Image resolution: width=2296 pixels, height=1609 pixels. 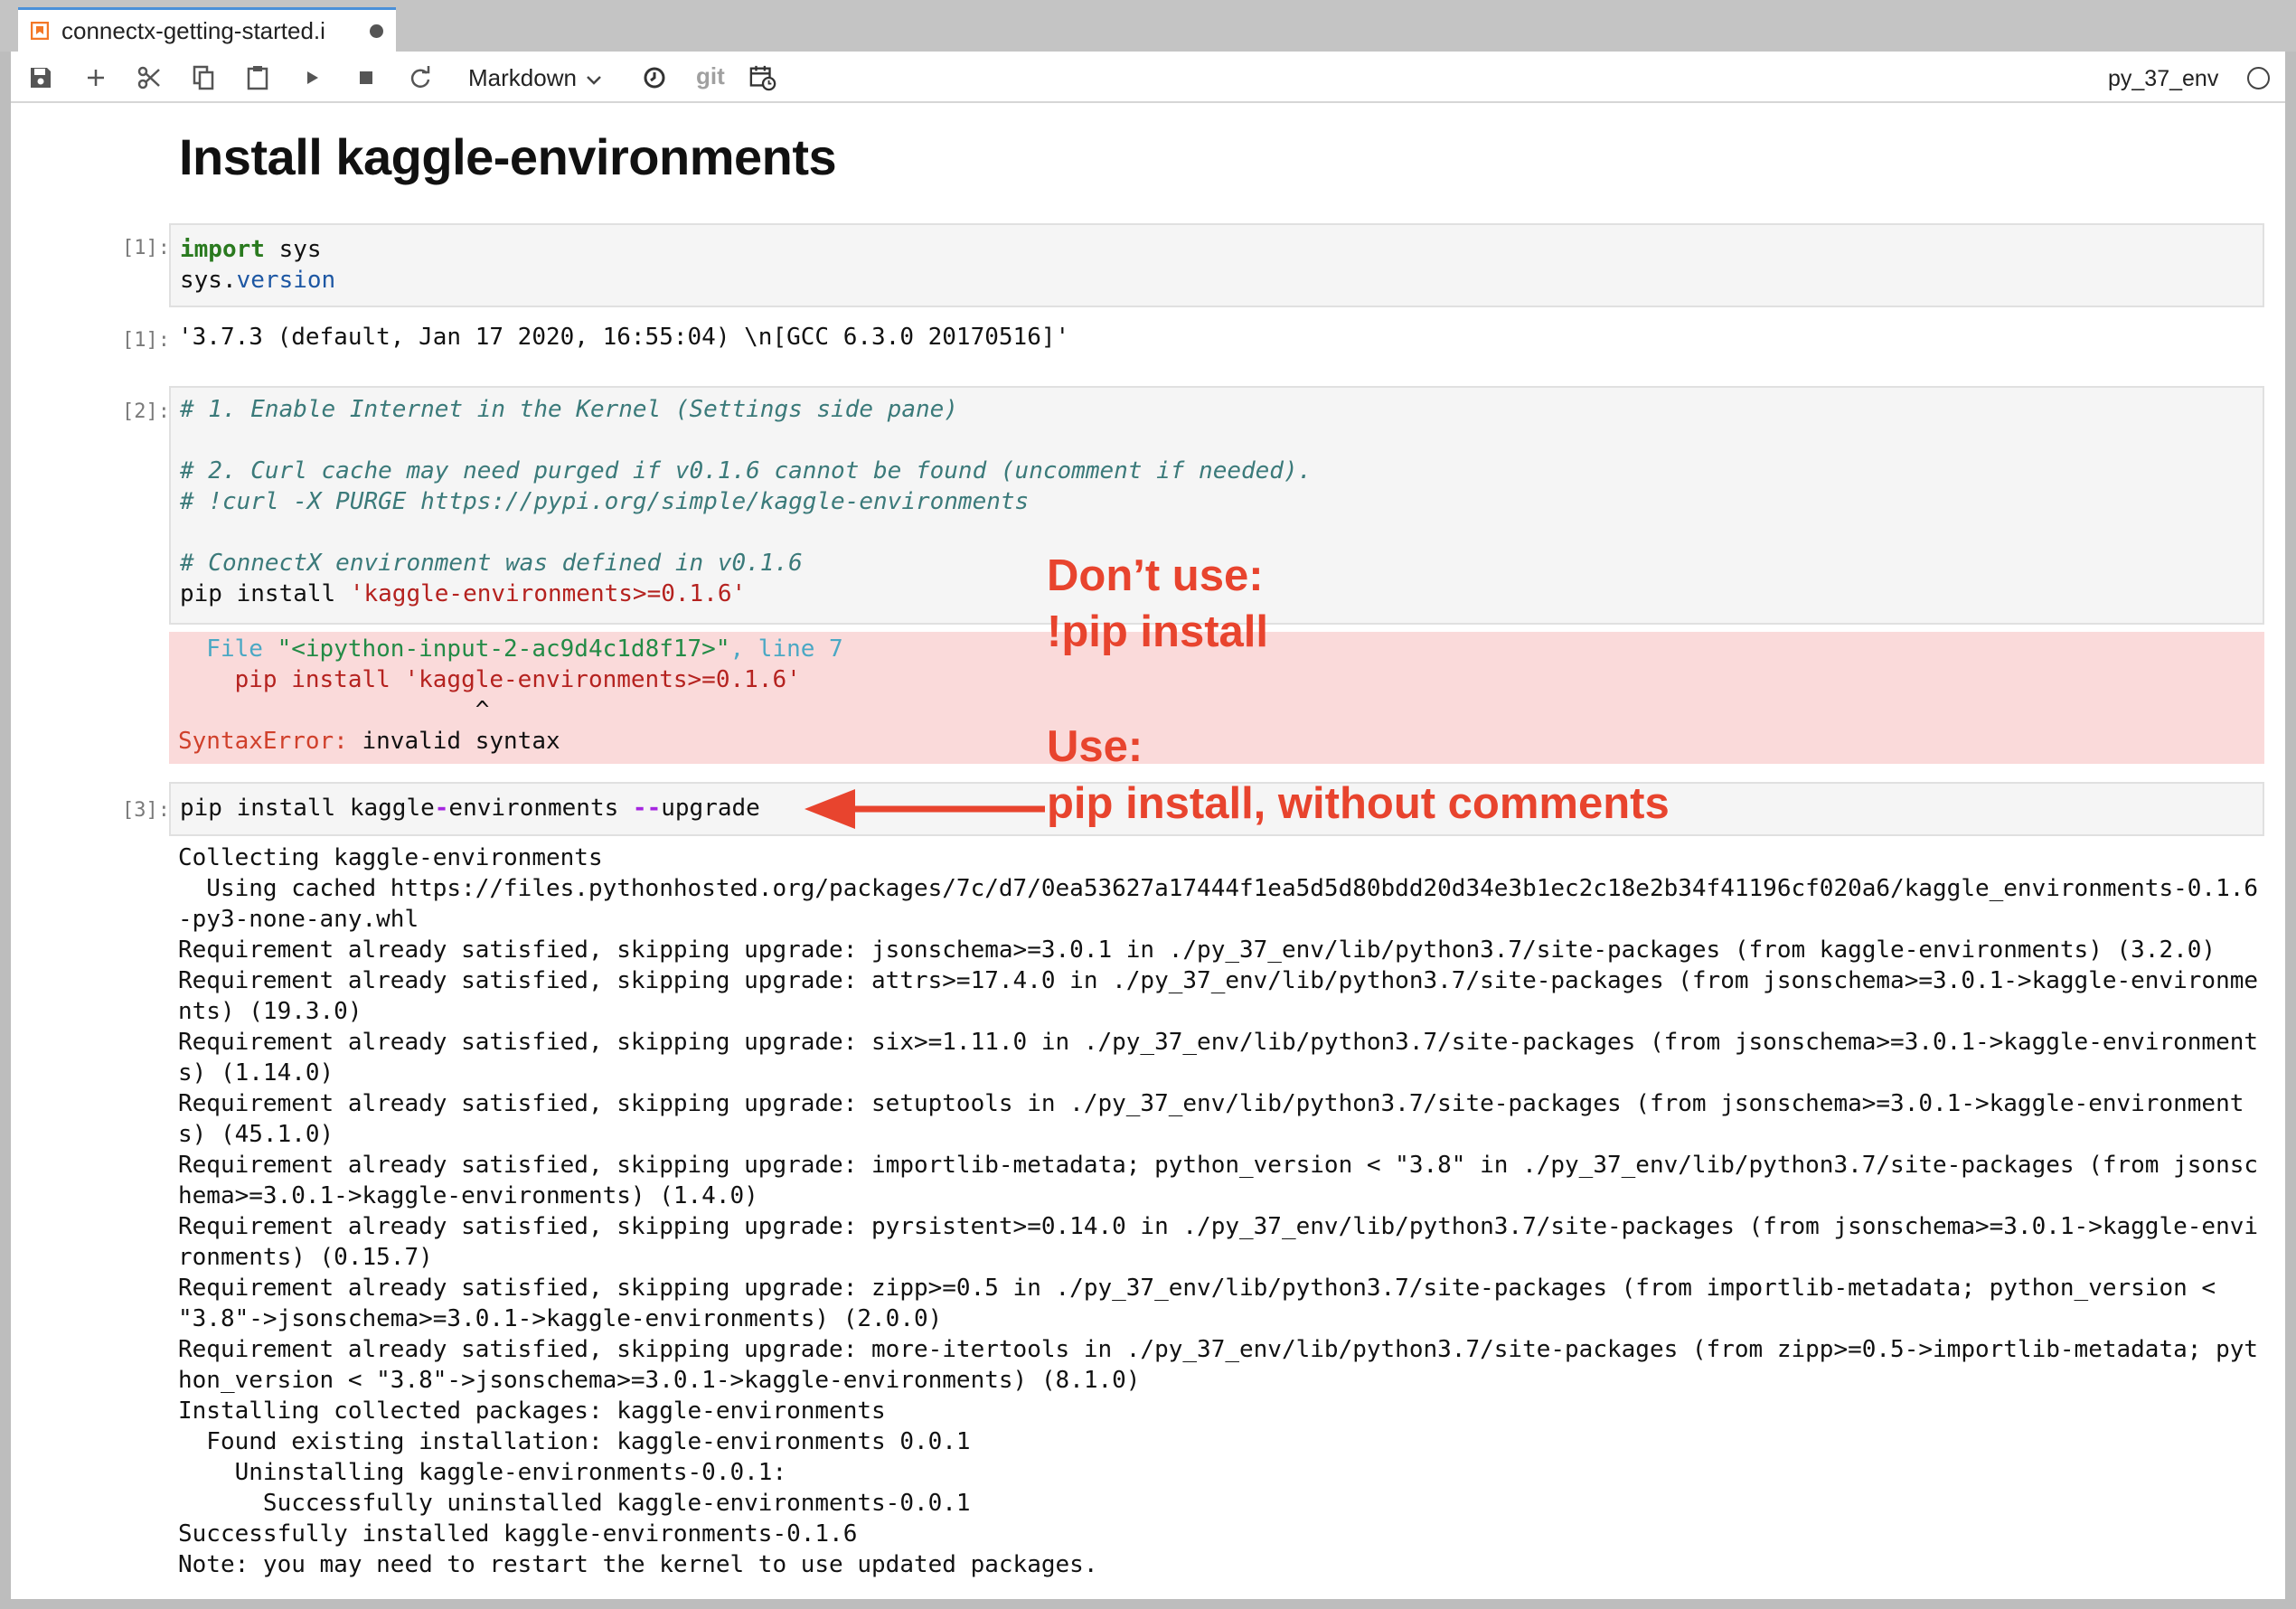 I want to click on restart-icon, so click(x=420, y=77).